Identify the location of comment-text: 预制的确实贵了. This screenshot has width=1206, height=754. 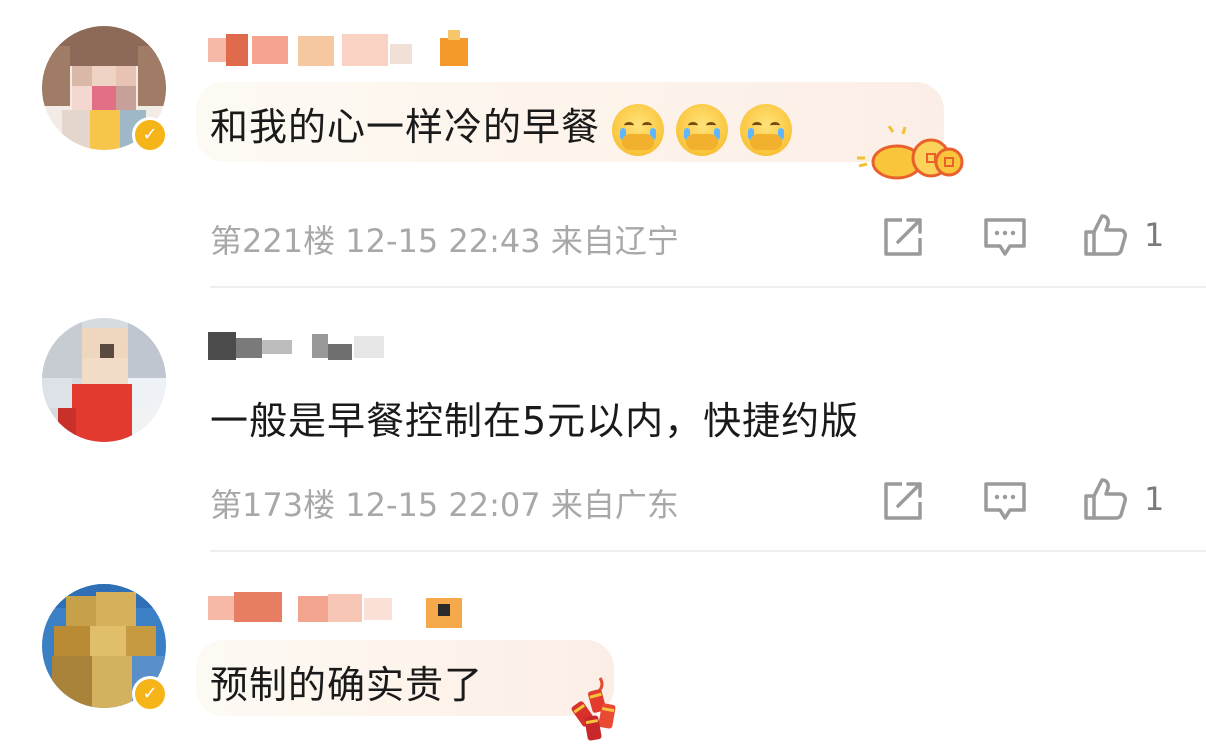
(346, 681).